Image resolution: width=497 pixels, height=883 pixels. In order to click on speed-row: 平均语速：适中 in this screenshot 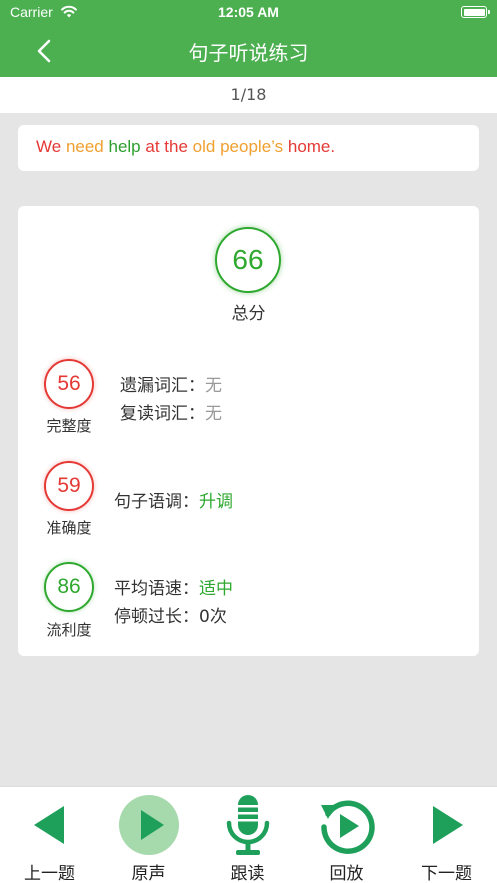, I will do `click(173, 586)`.